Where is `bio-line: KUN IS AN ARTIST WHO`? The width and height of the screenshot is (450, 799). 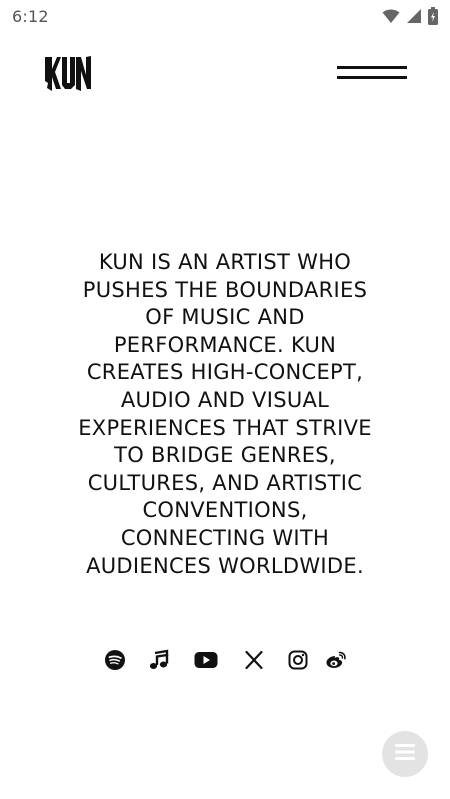 bio-line: KUN IS AN ARTIST WHO is located at coordinates (225, 262).